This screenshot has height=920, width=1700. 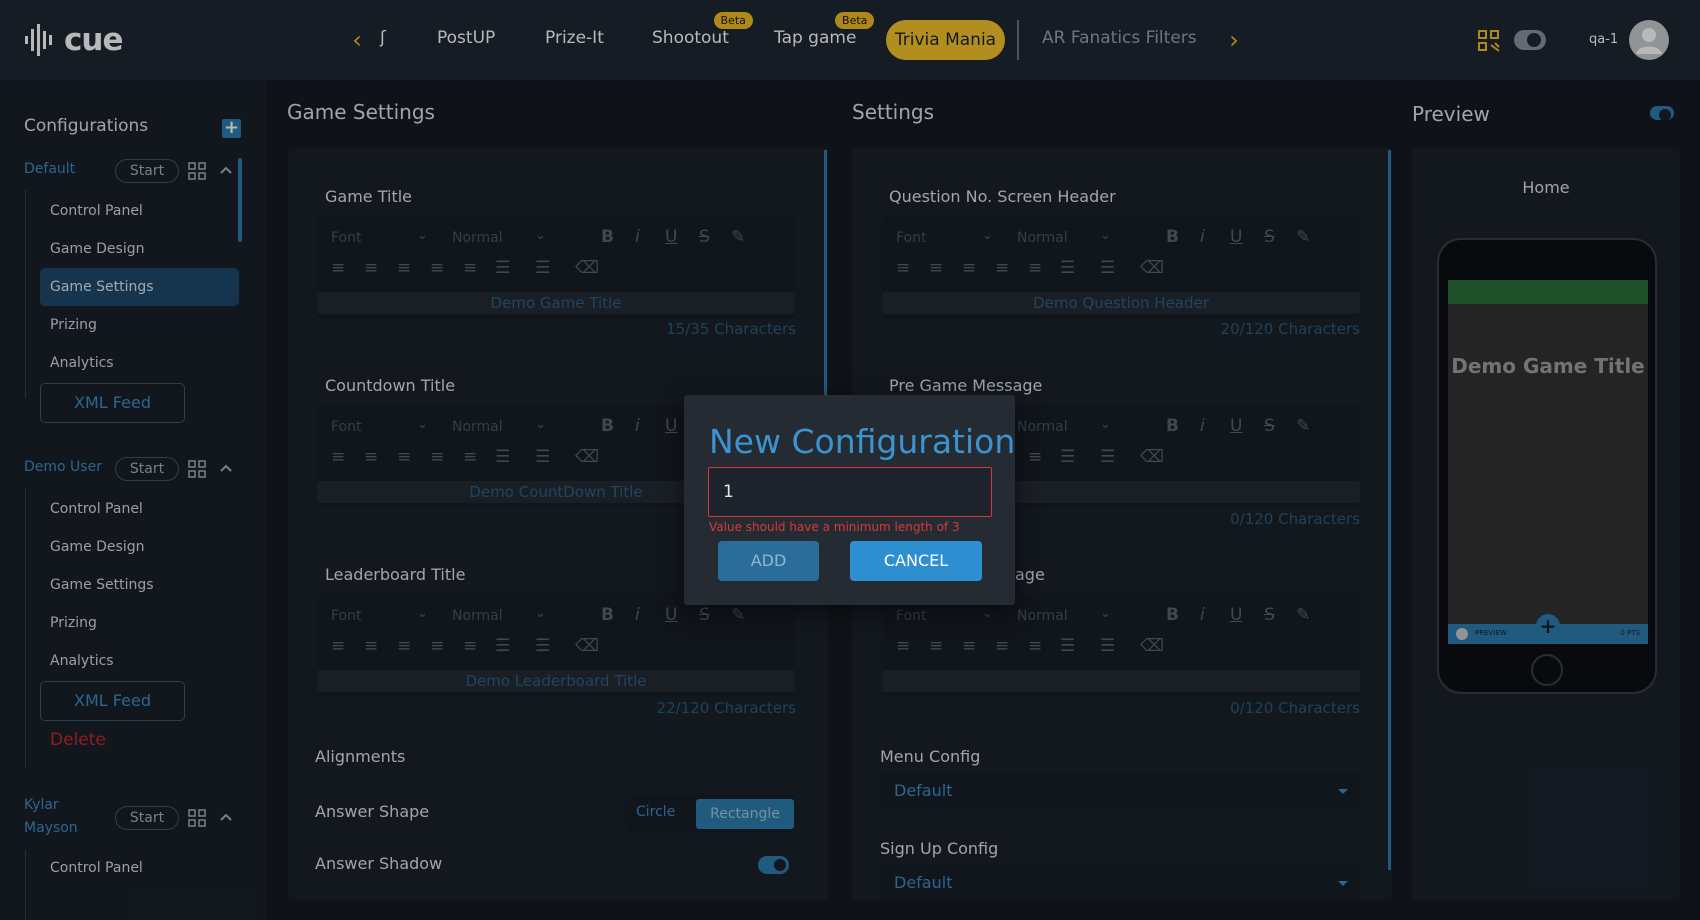 What do you see at coordinates (768, 561) in the screenshot?
I see `add-button: ADD` at bounding box center [768, 561].